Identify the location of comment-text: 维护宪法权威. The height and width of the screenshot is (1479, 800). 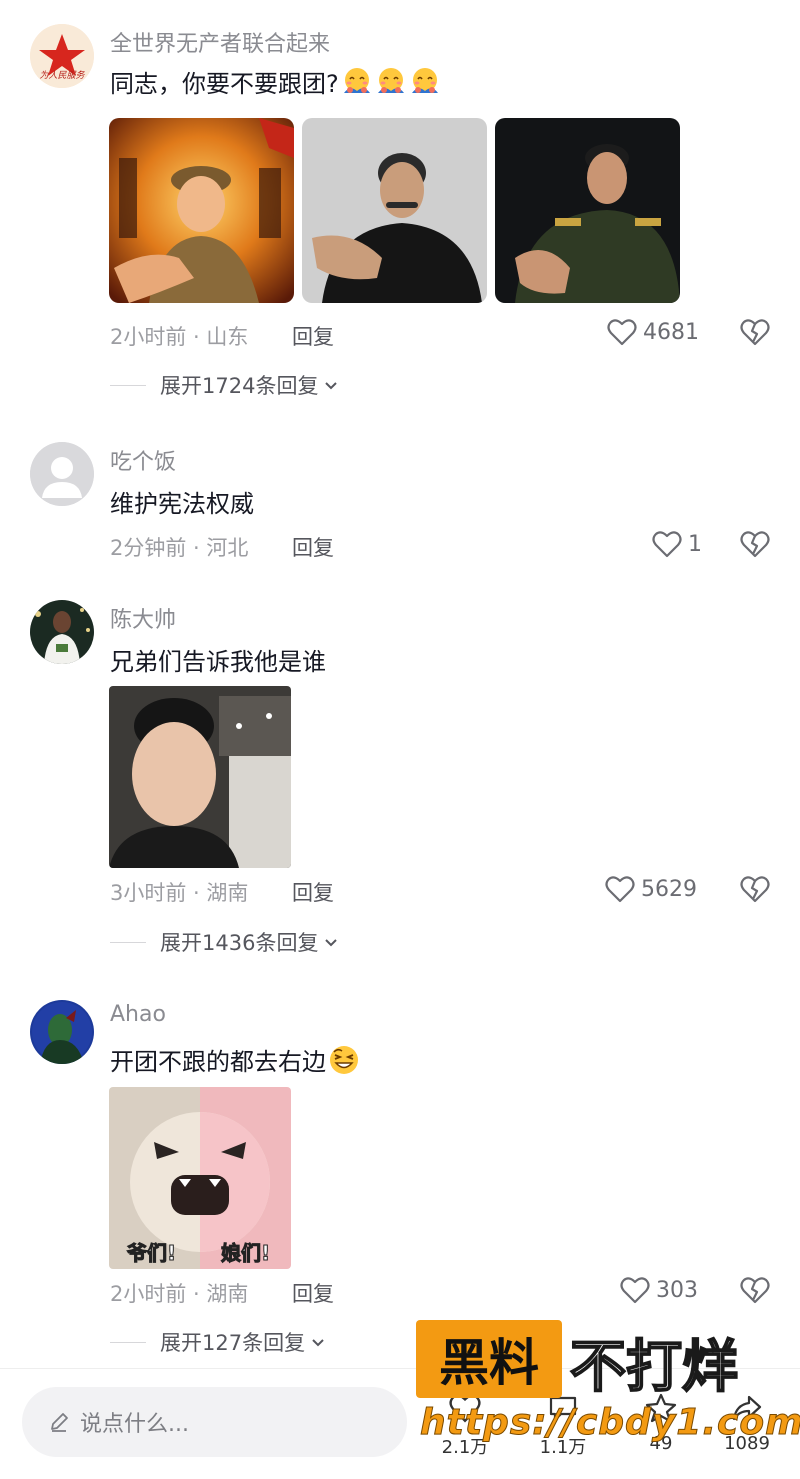
(182, 504).